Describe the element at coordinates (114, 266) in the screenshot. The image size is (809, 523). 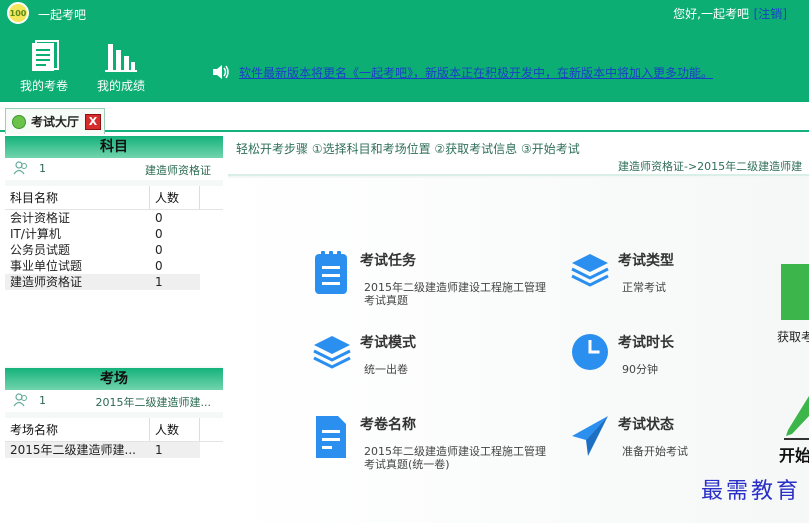
I see `table-row: 事业单位试题 0` at that location.